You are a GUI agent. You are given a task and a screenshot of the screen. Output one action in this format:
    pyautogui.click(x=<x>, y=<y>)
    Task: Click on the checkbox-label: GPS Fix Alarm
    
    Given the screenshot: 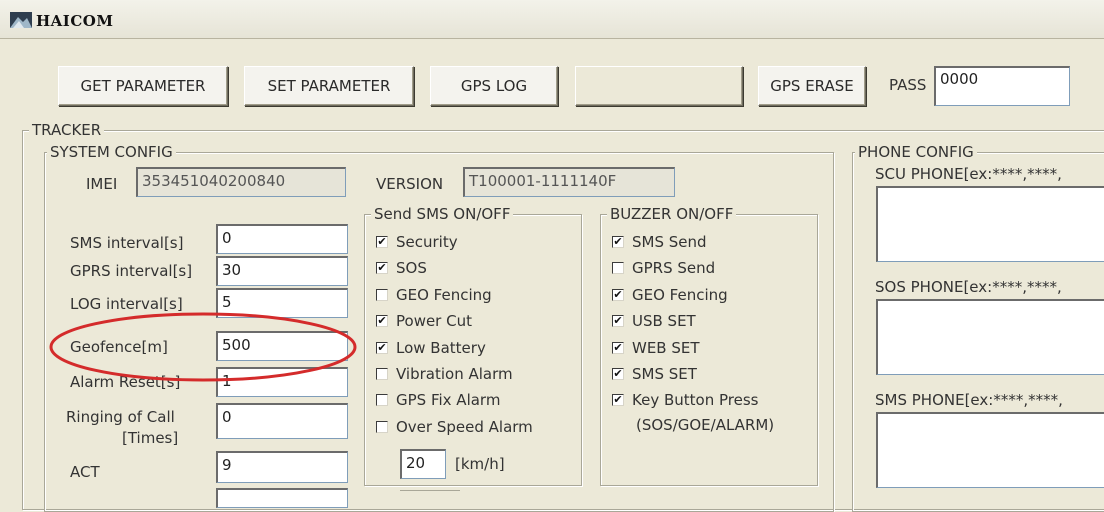 What is the action you would take?
    pyautogui.click(x=448, y=400)
    